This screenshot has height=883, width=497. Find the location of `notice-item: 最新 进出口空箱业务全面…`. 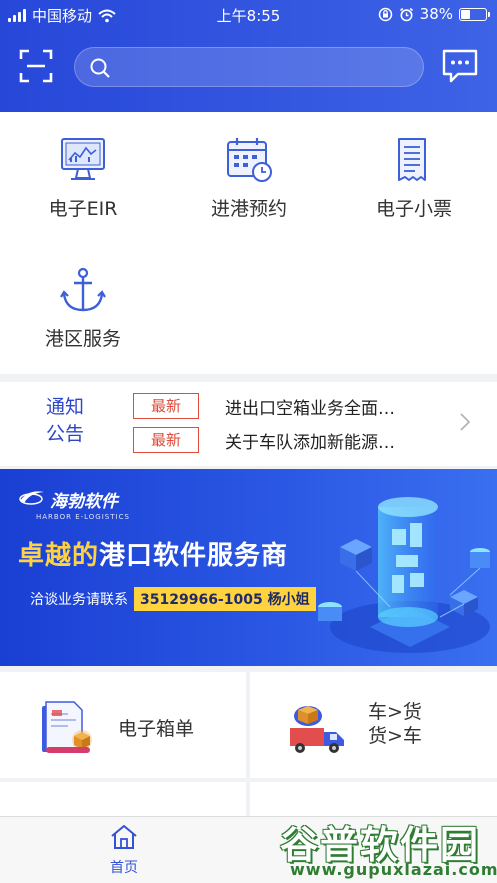

notice-item: 最新 进出口空箱业务全面… is located at coordinates (264, 406).